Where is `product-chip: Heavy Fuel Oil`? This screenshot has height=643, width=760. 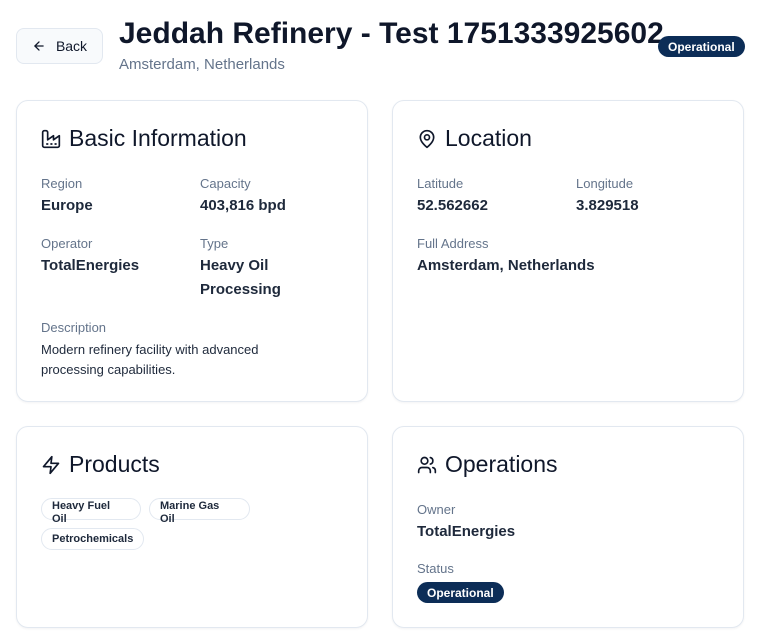 product-chip: Heavy Fuel Oil is located at coordinates (91, 511).